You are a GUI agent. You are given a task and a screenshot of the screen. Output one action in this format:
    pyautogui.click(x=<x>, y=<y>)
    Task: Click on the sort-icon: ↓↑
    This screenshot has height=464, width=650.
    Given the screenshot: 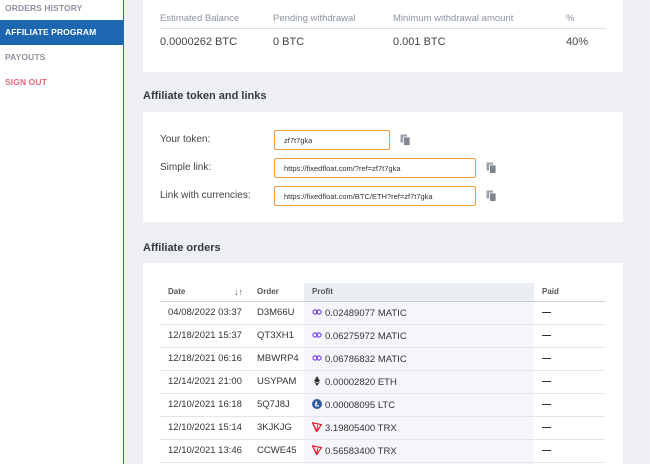 What is the action you would take?
    pyautogui.click(x=238, y=292)
    